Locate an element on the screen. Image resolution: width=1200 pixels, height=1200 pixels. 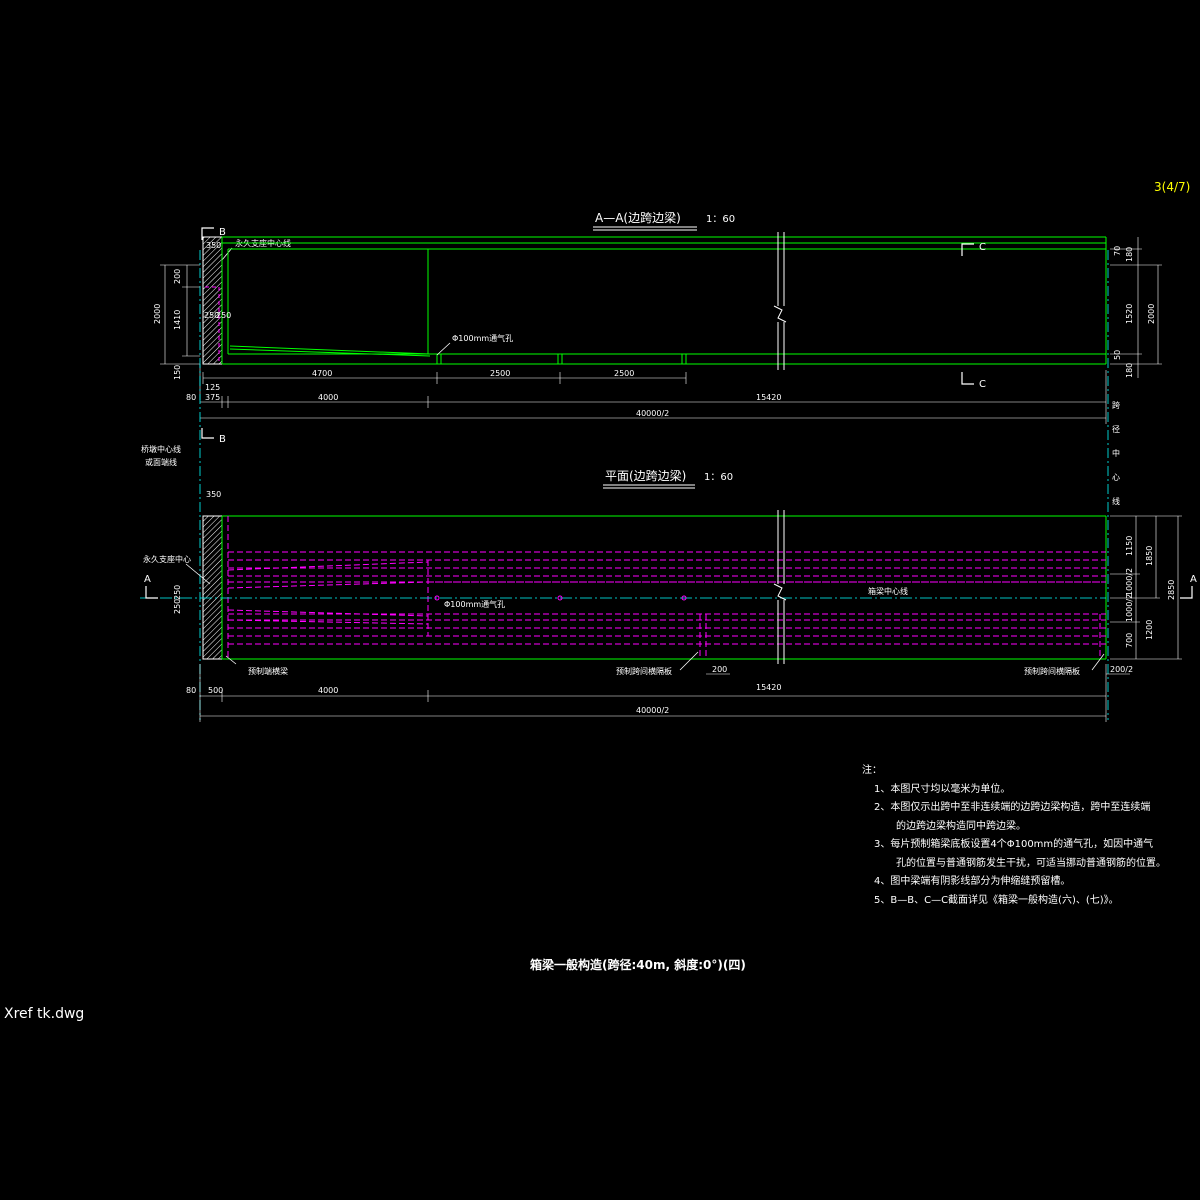
section-scale: 1：60 is located at coordinates (720, 219).